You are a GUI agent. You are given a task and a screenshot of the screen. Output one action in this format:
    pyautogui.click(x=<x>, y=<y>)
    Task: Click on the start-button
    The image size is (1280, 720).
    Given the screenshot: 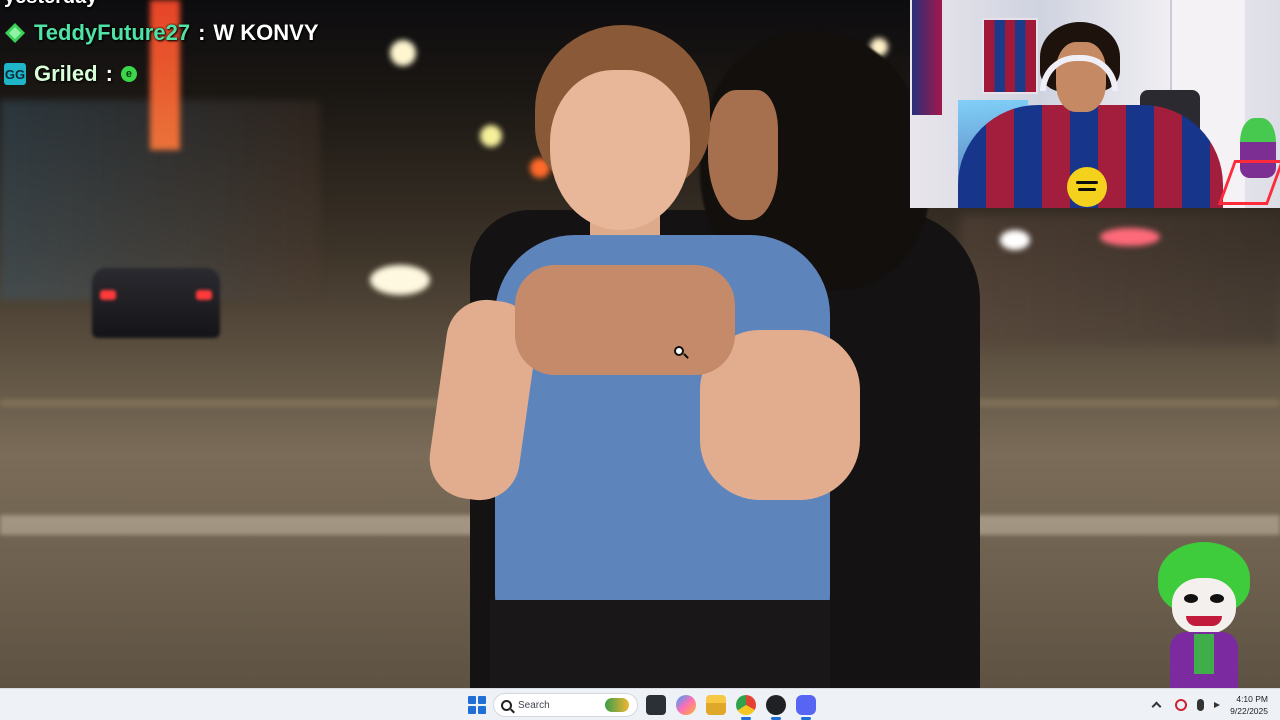 What is the action you would take?
    pyautogui.click(x=477, y=705)
    